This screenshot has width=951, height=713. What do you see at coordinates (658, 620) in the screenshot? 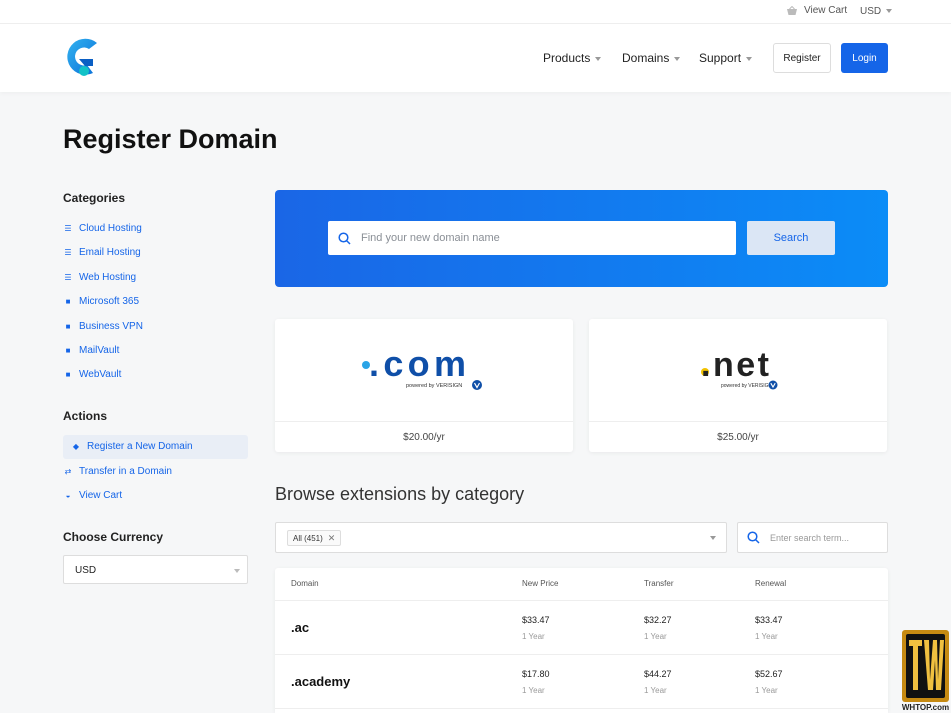
I see `transfer-price: $32.27` at bounding box center [658, 620].